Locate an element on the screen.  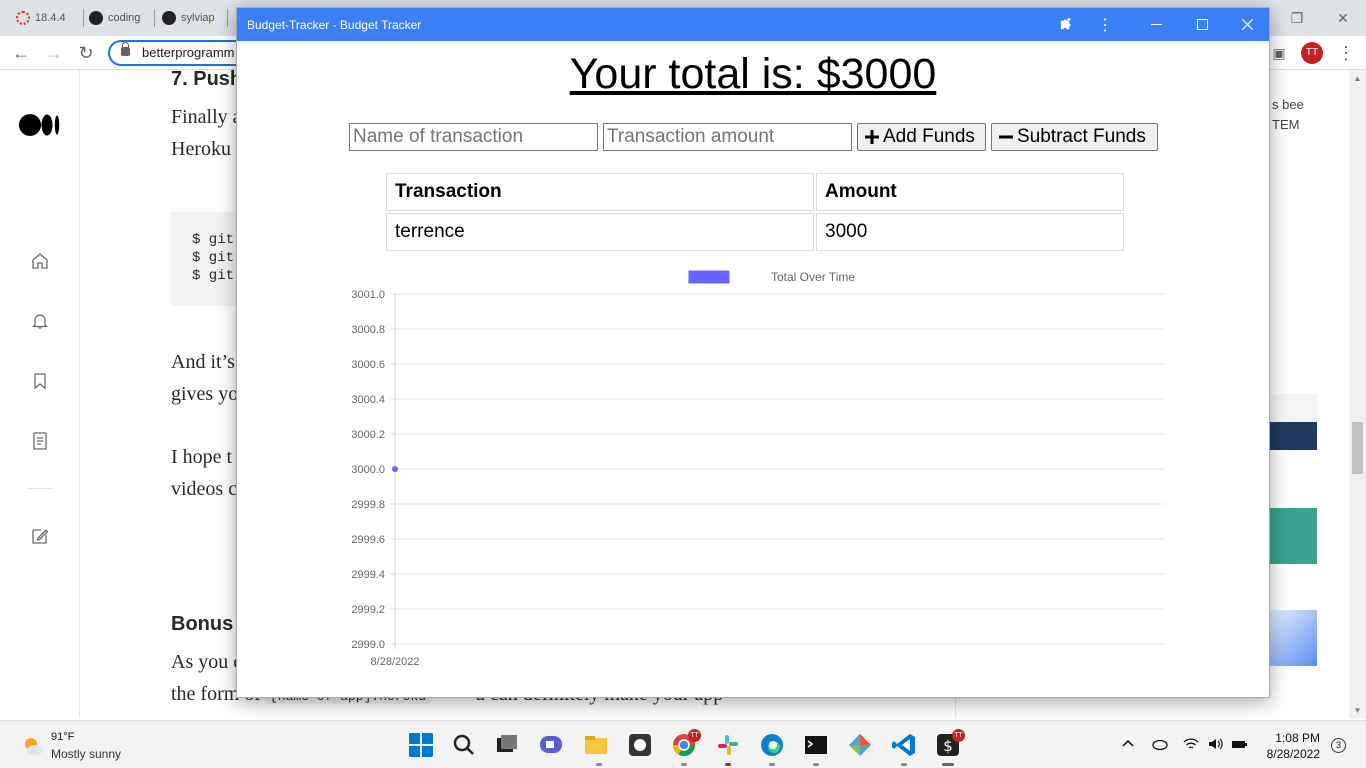
search-icon is located at coordinates (464, 745).